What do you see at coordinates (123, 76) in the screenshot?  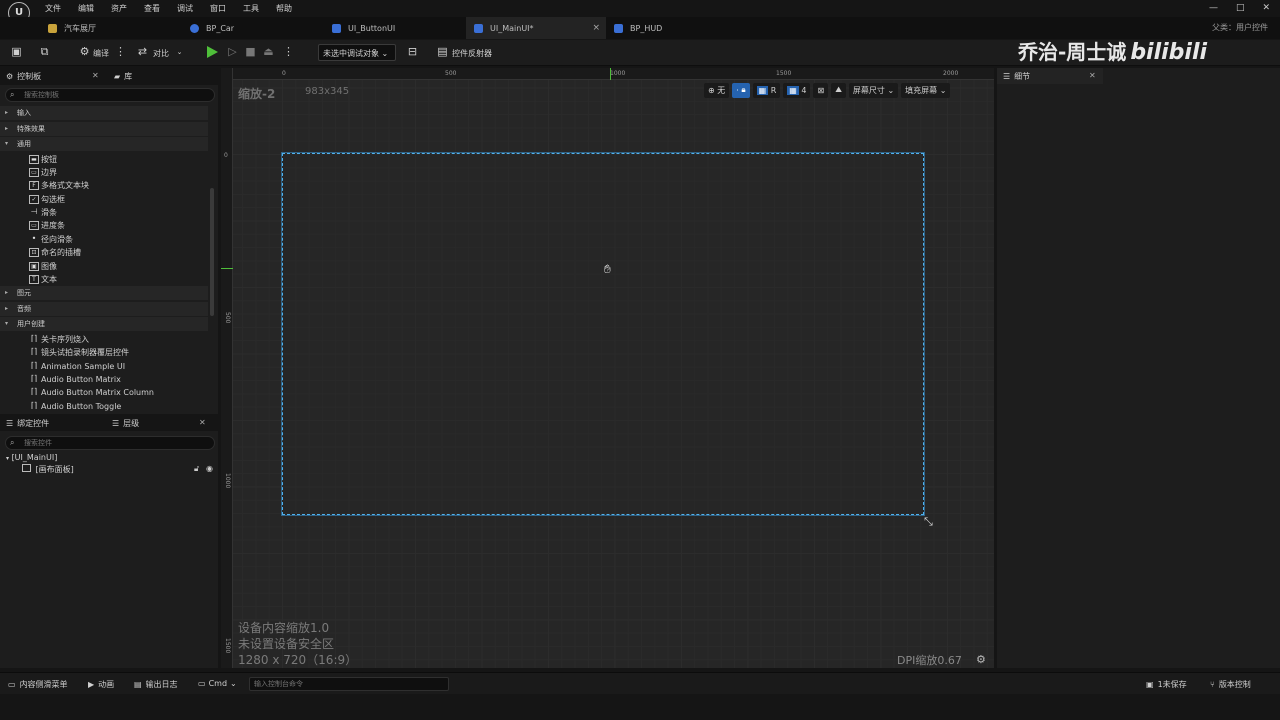 I see `tab-library: ▰ 库` at bounding box center [123, 76].